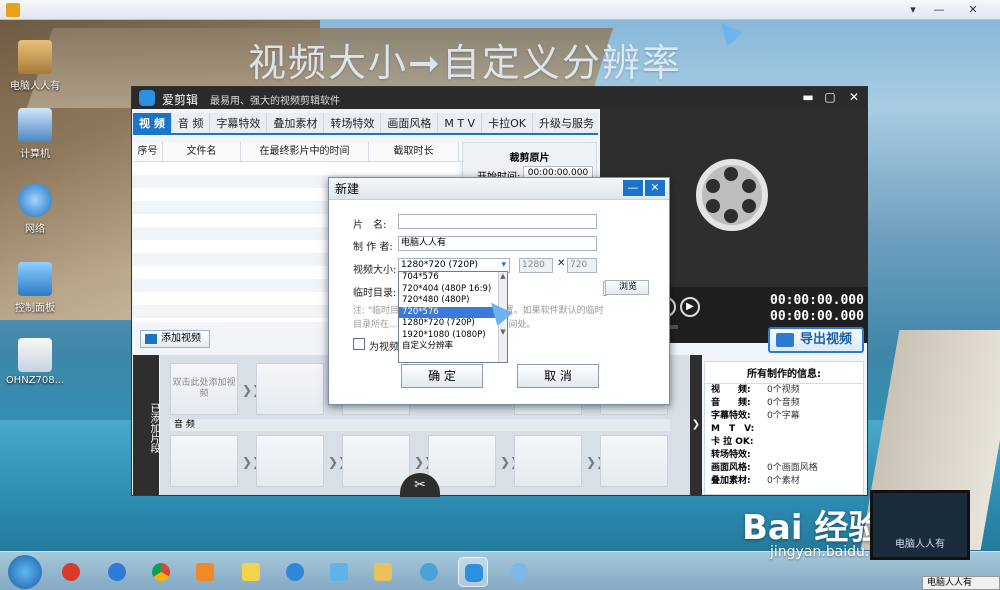 This screenshot has height=590, width=1000. Describe the element at coordinates (373, 247) in the screenshot. I see `author-label: 制 作 者:` at that location.